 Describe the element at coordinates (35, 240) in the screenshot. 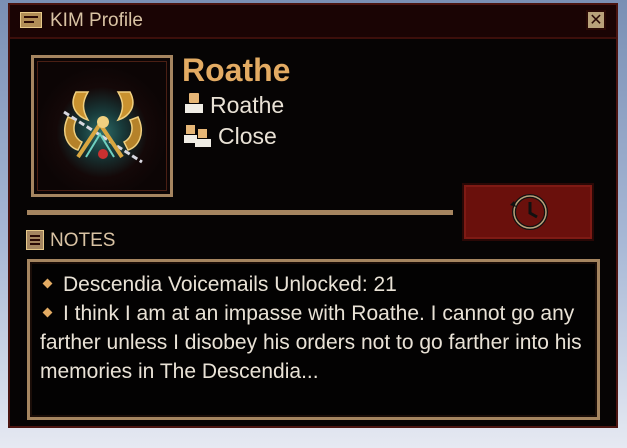

I see `notes-icon` at that location.